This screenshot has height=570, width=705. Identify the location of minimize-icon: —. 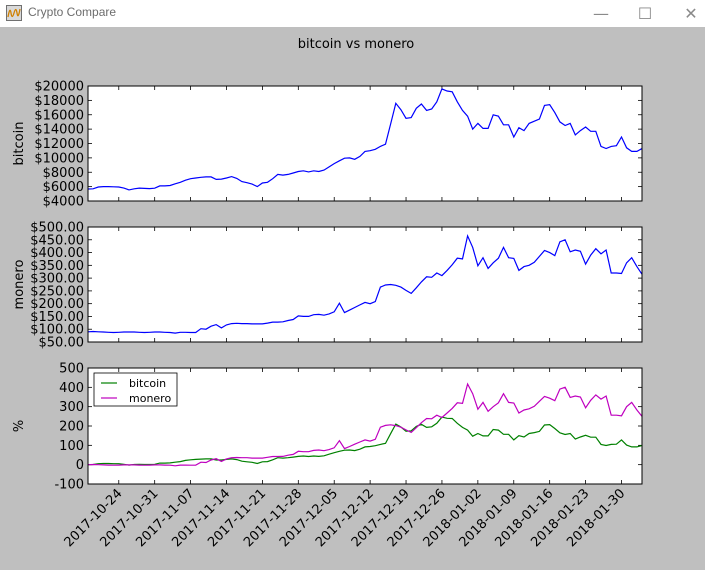
(601, 13).